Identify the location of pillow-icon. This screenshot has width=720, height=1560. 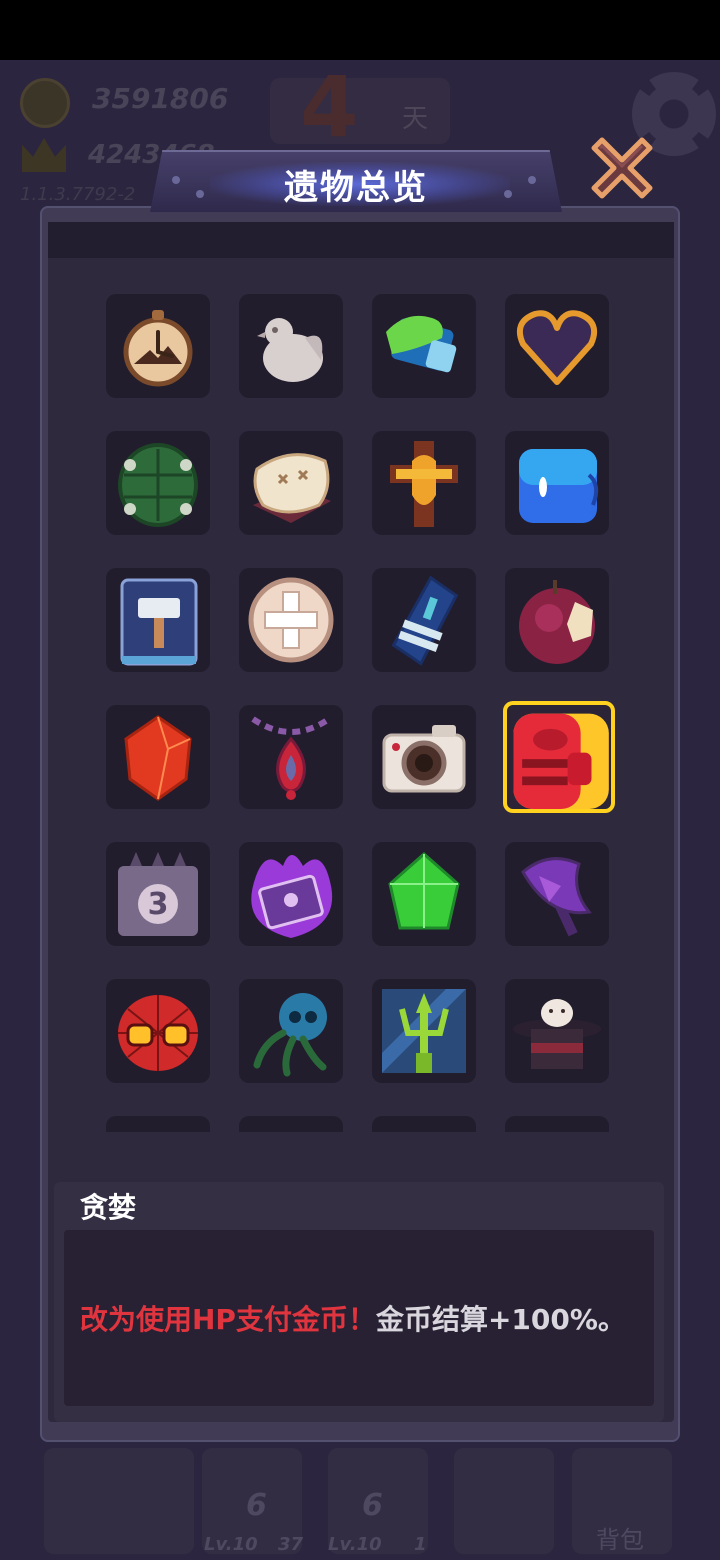
(292, 488).